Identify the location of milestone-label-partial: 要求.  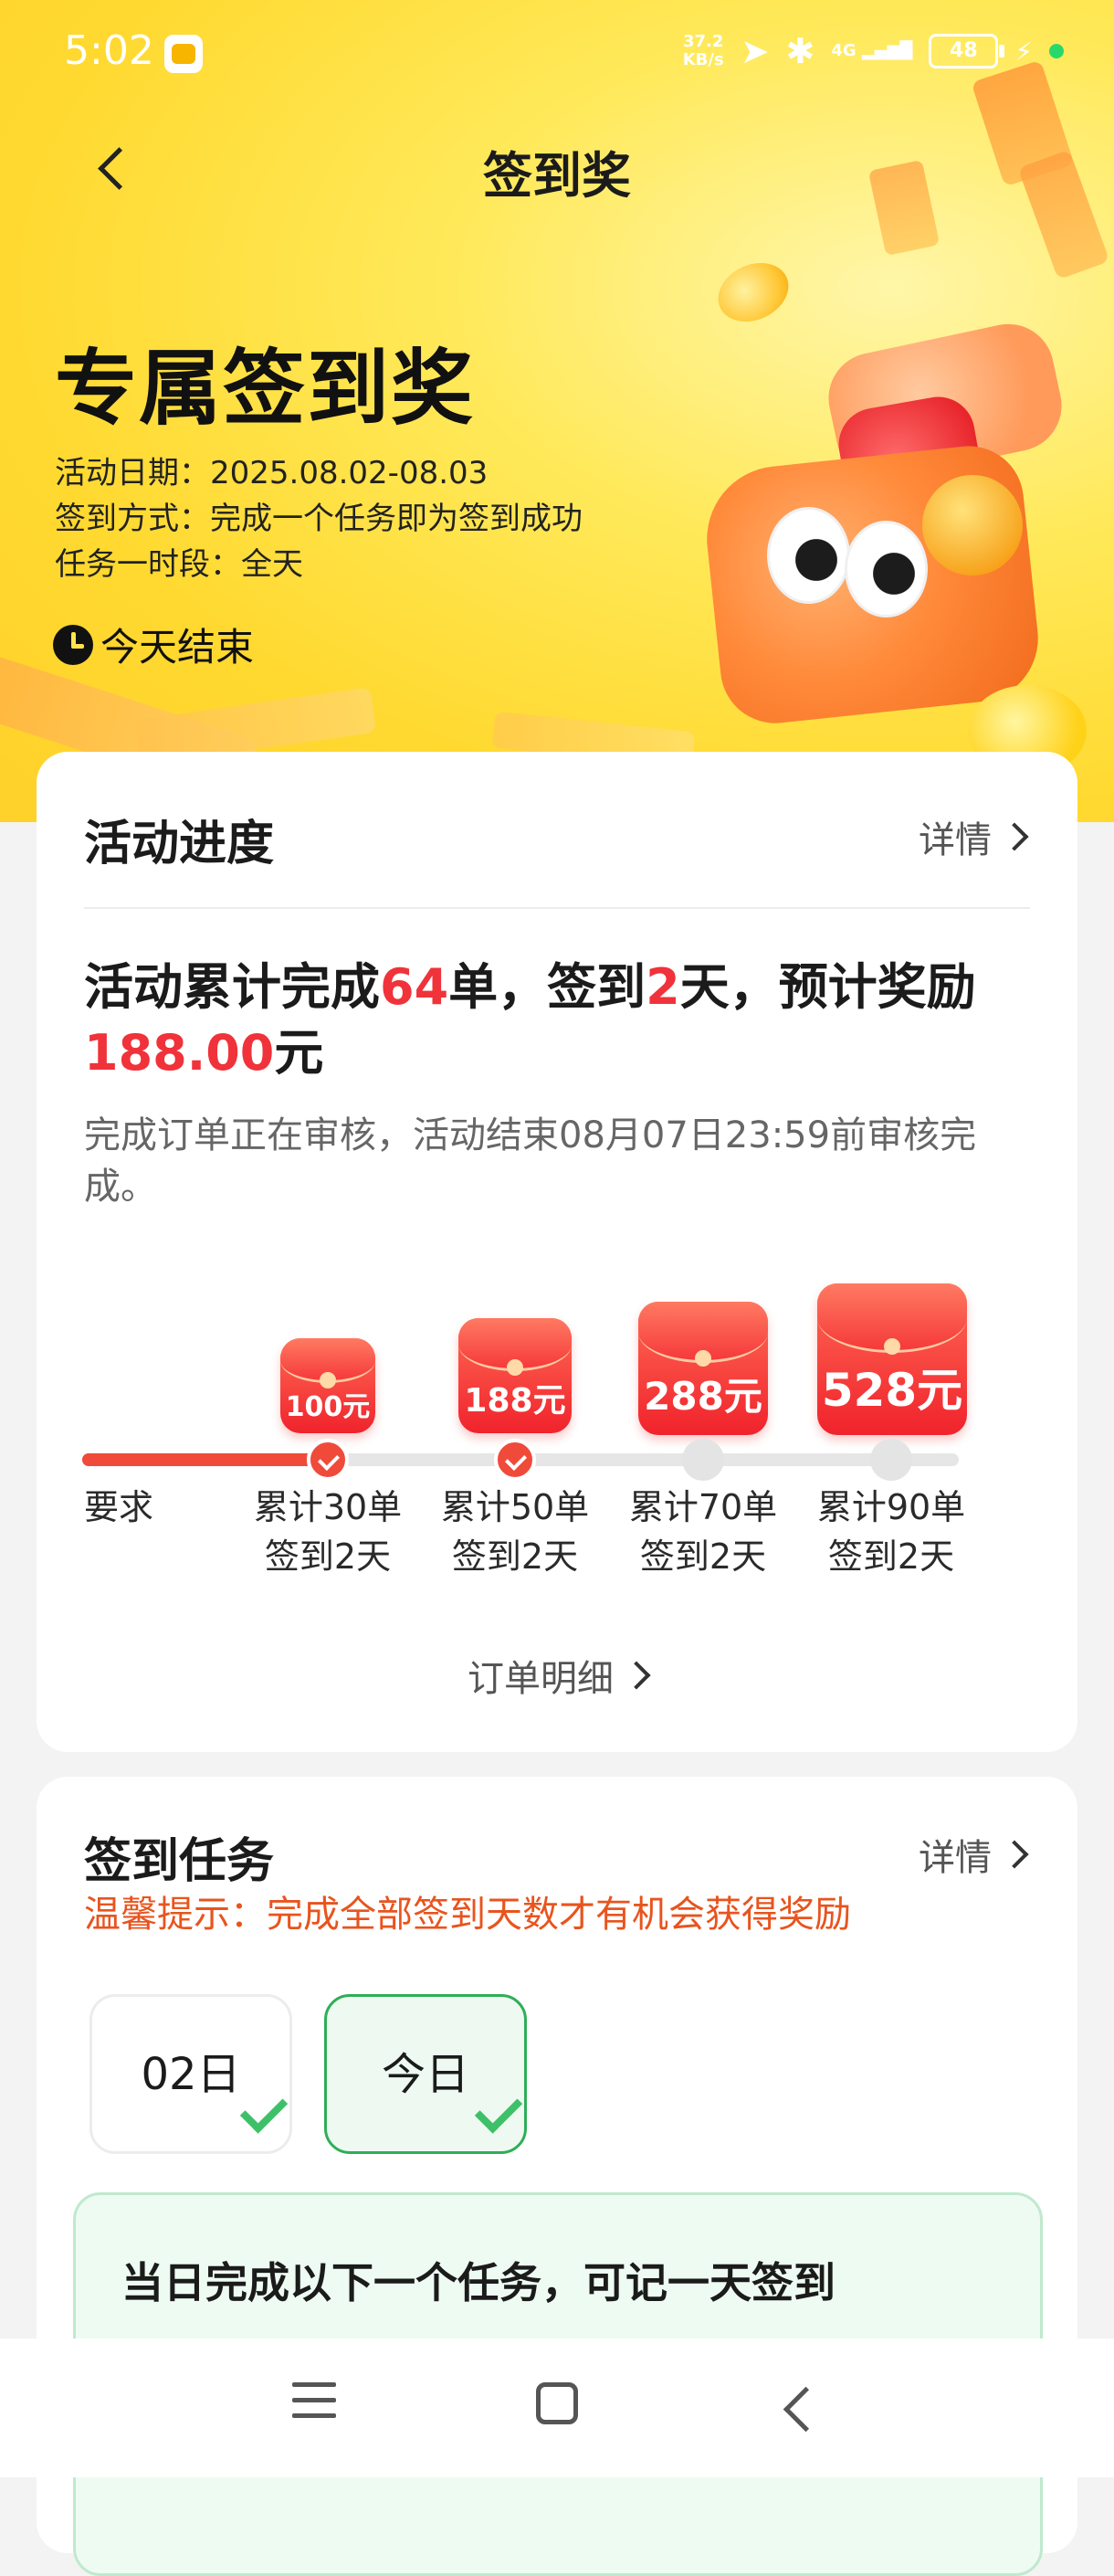
(119, 1507).